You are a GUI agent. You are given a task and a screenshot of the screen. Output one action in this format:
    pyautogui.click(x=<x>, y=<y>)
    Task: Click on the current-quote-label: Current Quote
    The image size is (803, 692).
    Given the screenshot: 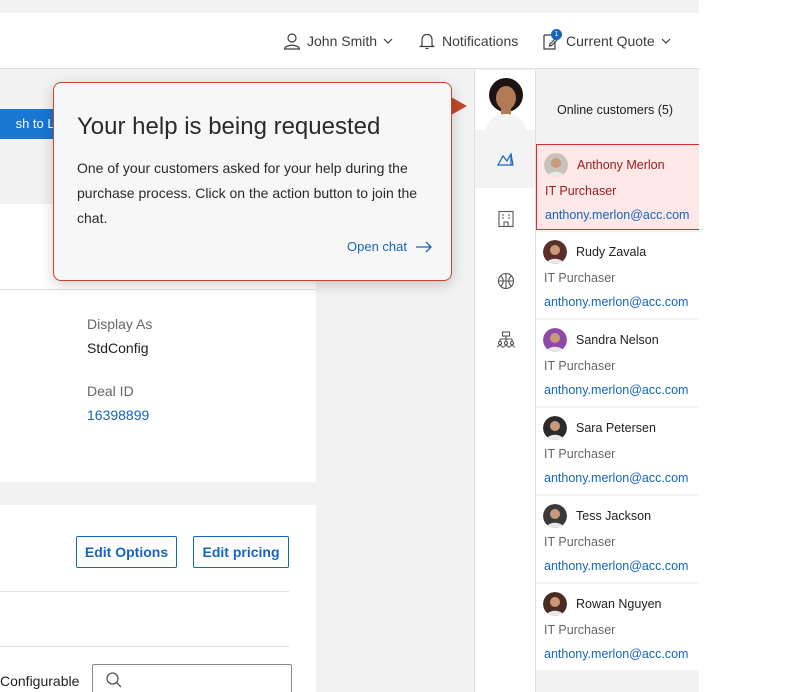 What is the action you would take?
    pyautogui.click(x=610, y=41)
    